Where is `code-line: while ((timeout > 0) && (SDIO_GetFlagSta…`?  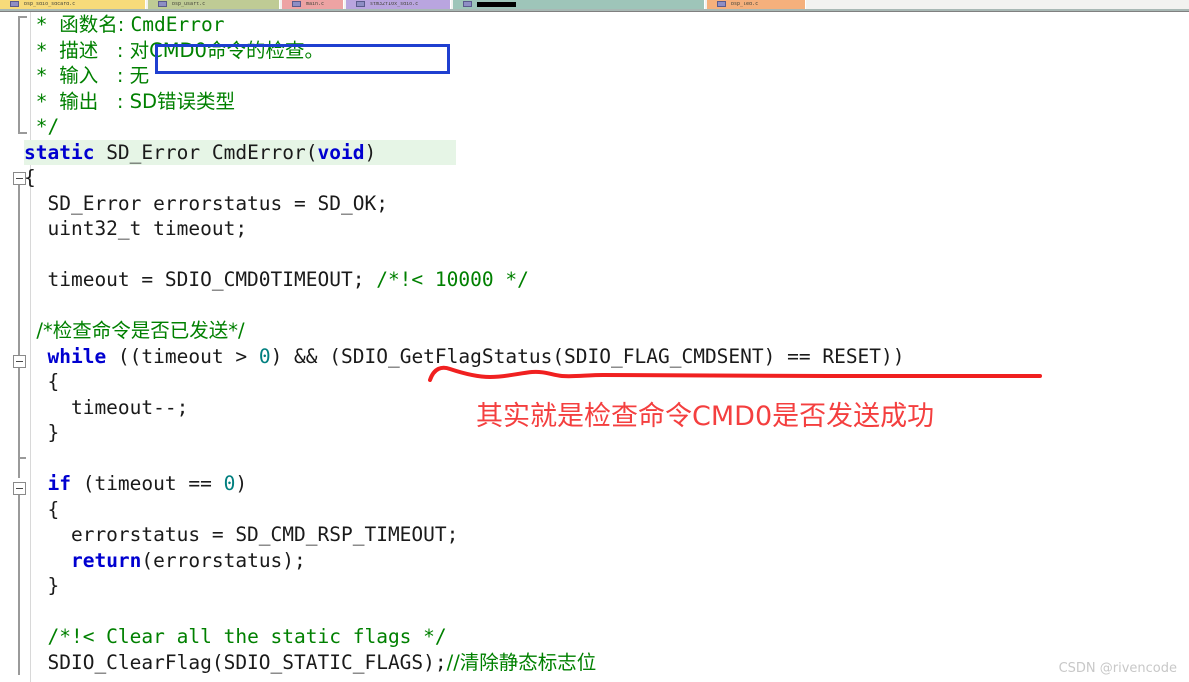
code-line: while ((timeout > 0) && (SDIO_GetFlagSta… is located at coordinates (606, 357).